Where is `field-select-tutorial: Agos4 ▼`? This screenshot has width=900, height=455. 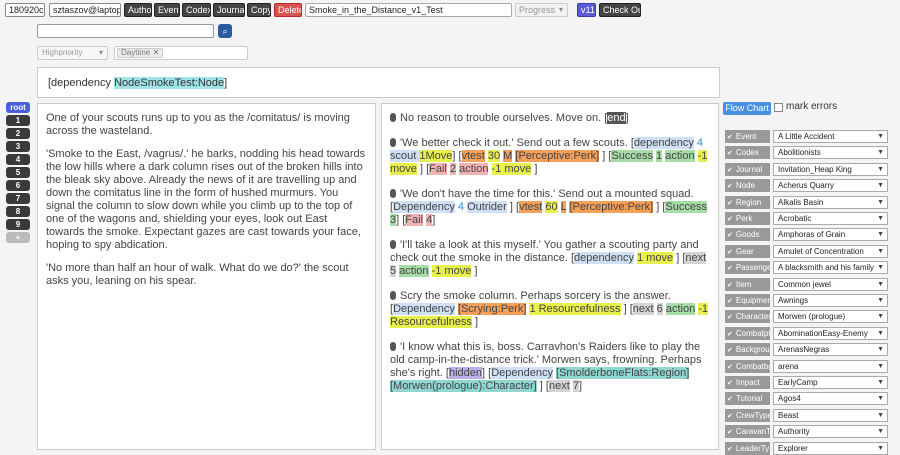
field-select-tutorial: Agos4 ▼ is located at coordinates (830, 398).